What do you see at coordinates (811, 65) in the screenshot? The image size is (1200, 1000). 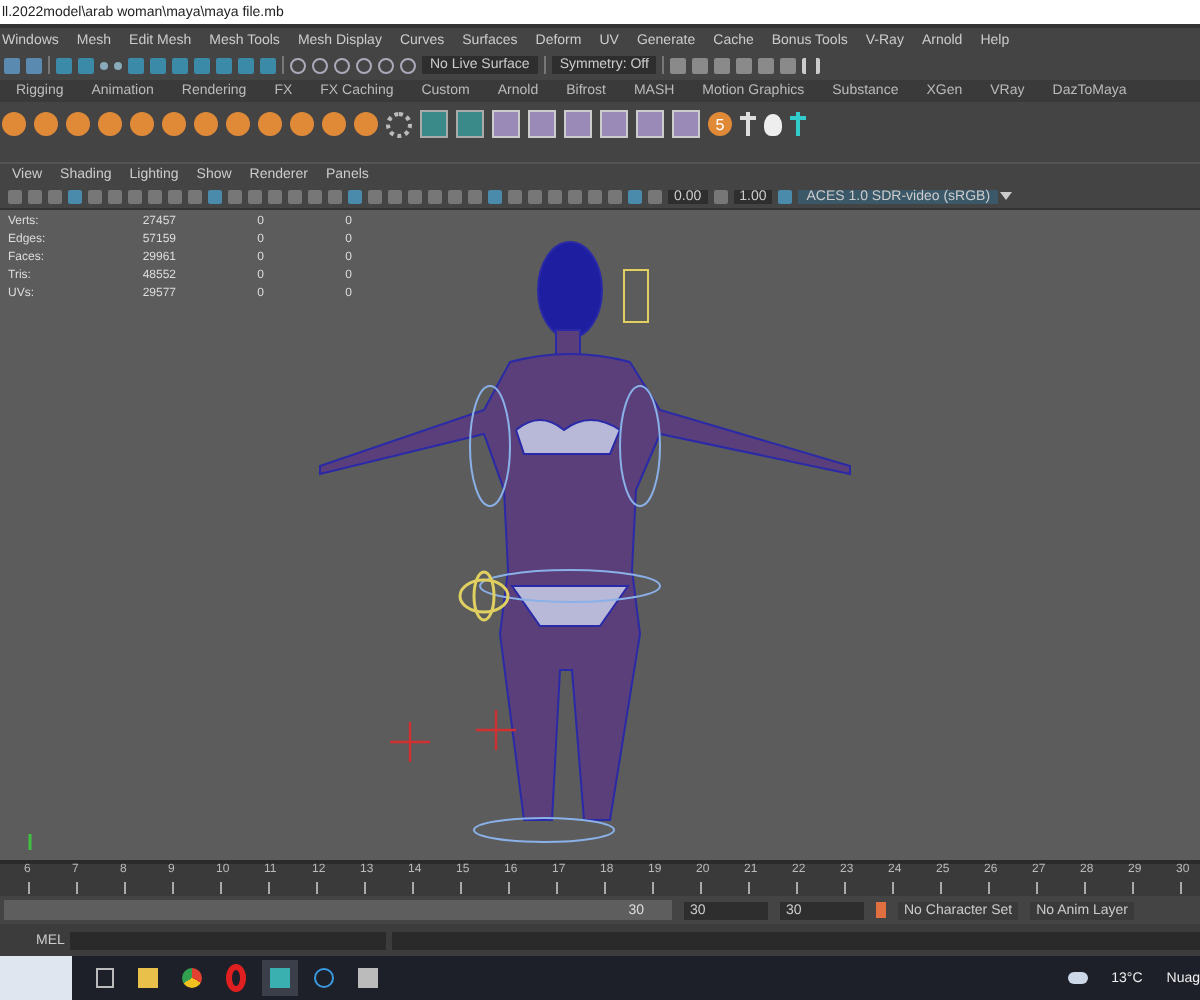 I see `pause-icon` at bounding box center [811, 65].